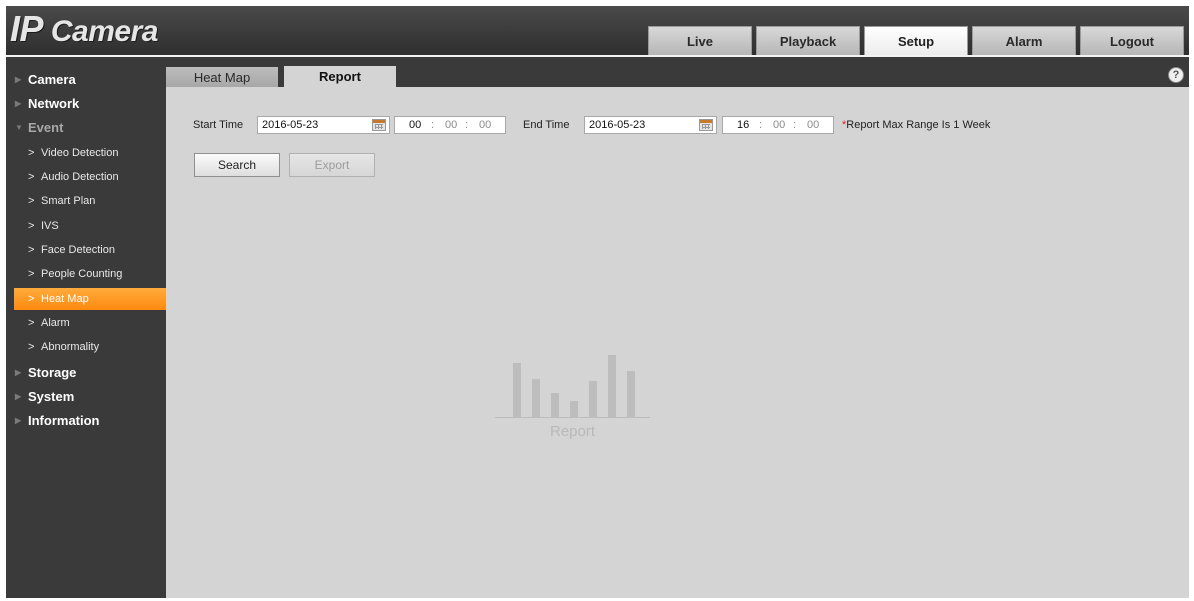  What do you see at coordinates (677, 72) in the screenshot?
I see `tab-bar: Heat Map Report ?` at bounding box center [677, 72].